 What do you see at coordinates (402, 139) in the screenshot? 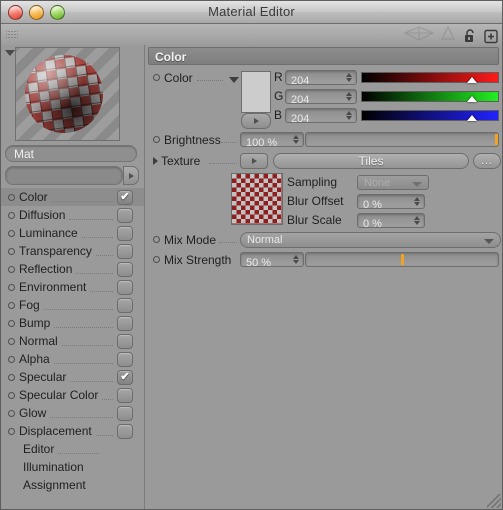
I see `brightness-slider` at bounding box center [402, 139].